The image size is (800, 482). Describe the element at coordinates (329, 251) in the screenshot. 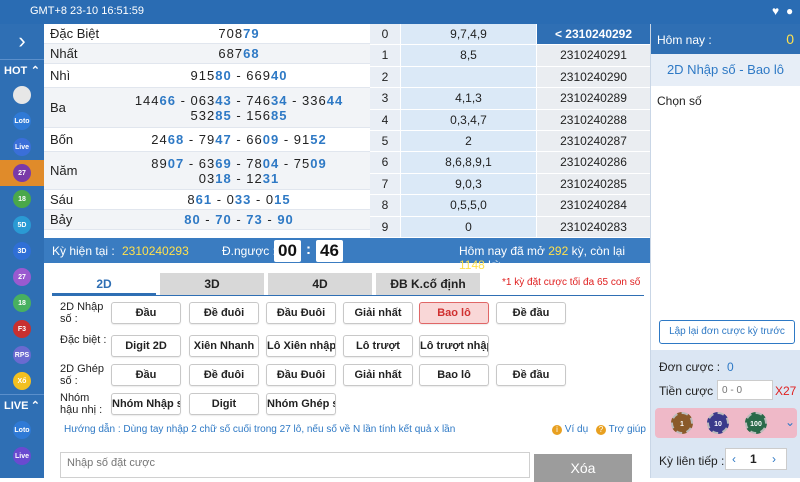

I see `countdown-seconds: 46` at that location.